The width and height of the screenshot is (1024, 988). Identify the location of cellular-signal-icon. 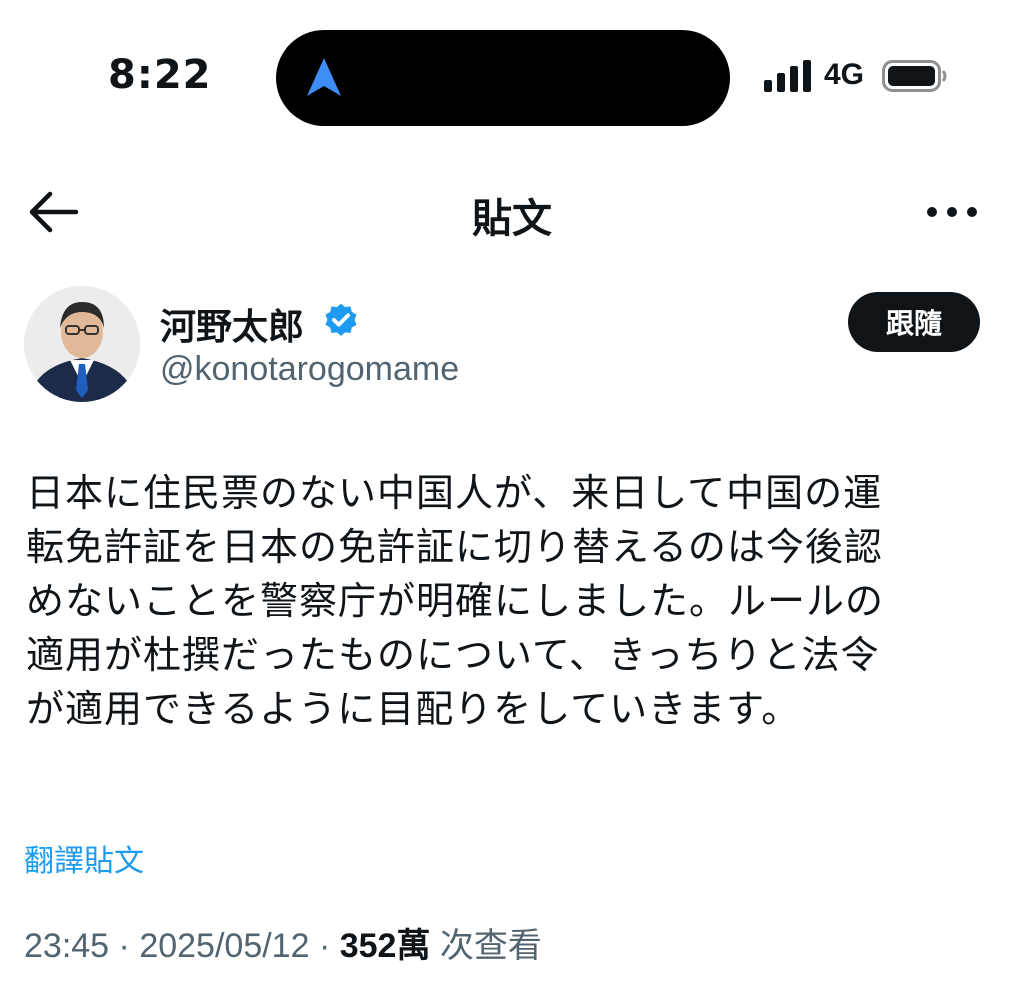
(787, 76).